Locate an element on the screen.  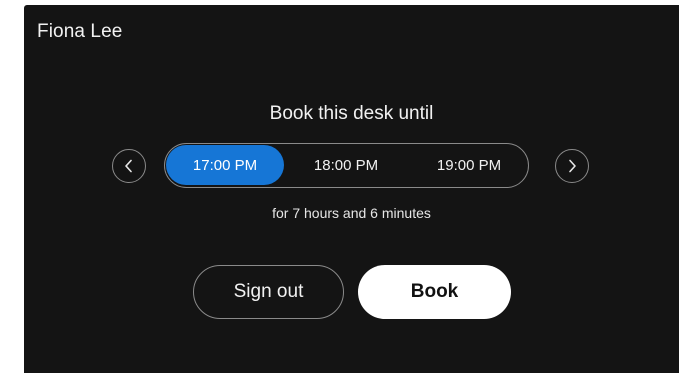
book-button: Book is located at coordinates (434, 292).